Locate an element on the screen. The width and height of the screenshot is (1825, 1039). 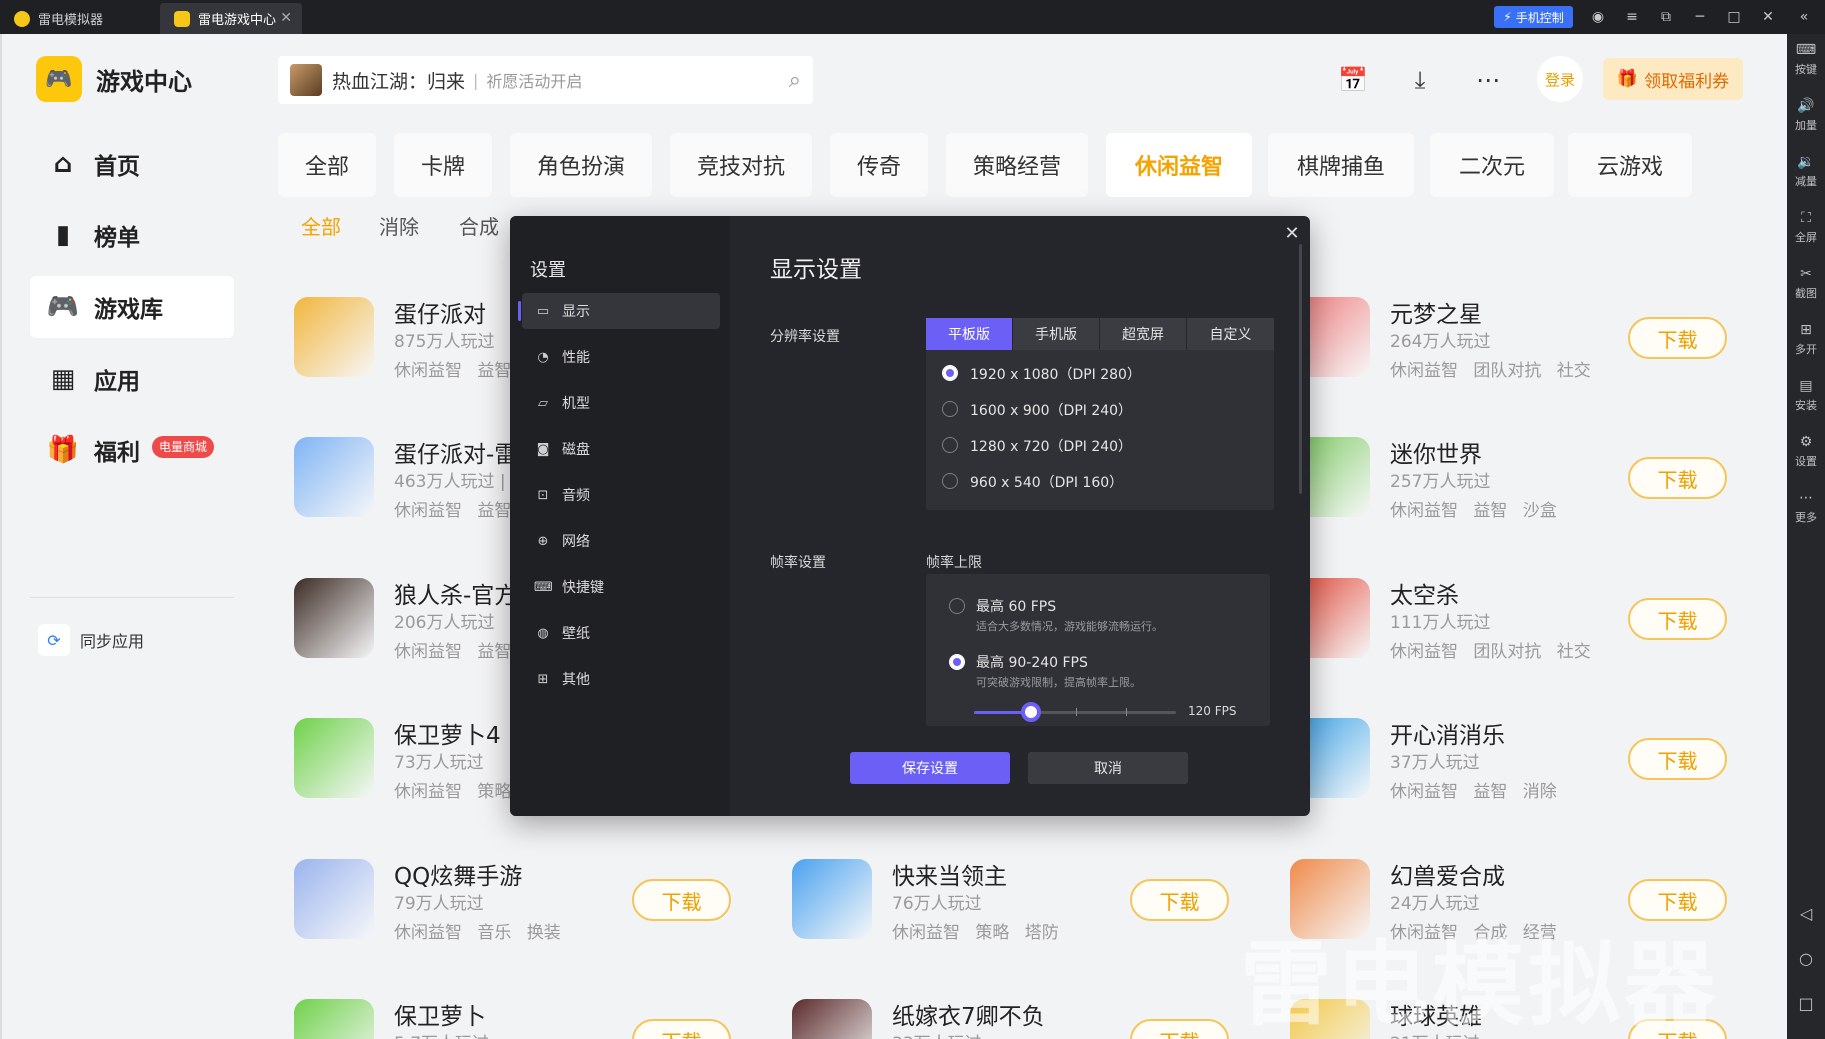
resolution-tab-custom: 自定义 is located at coordinates (1230, 334).